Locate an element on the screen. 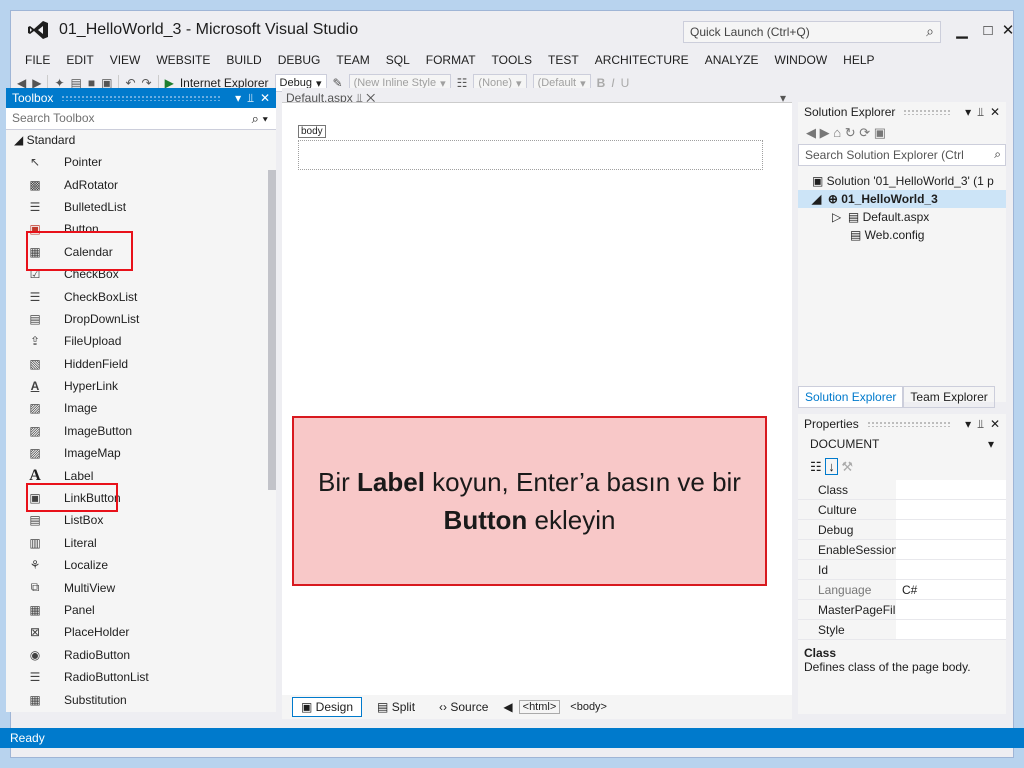  toolbox-item: ▦ Substitution is located at coordinates (141, 699).